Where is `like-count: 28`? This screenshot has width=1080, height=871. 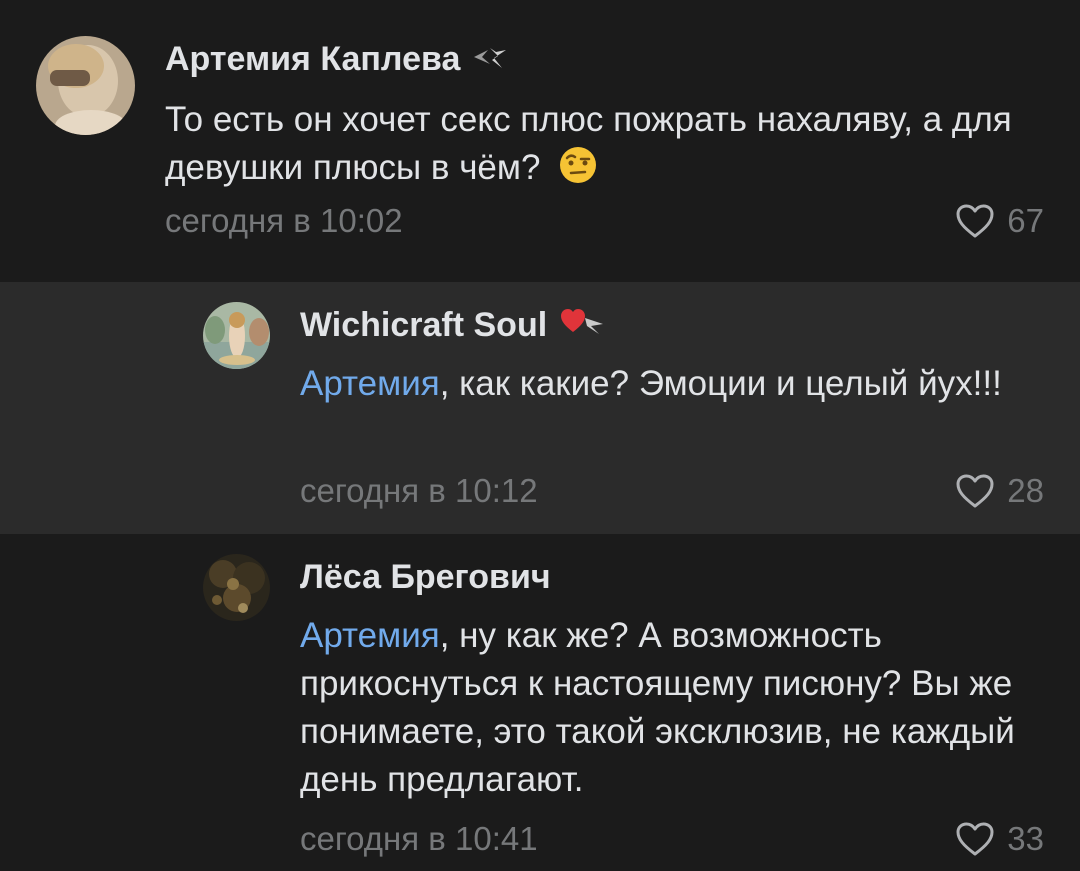
like-count: 28 is located at coordinates (1025, 490).